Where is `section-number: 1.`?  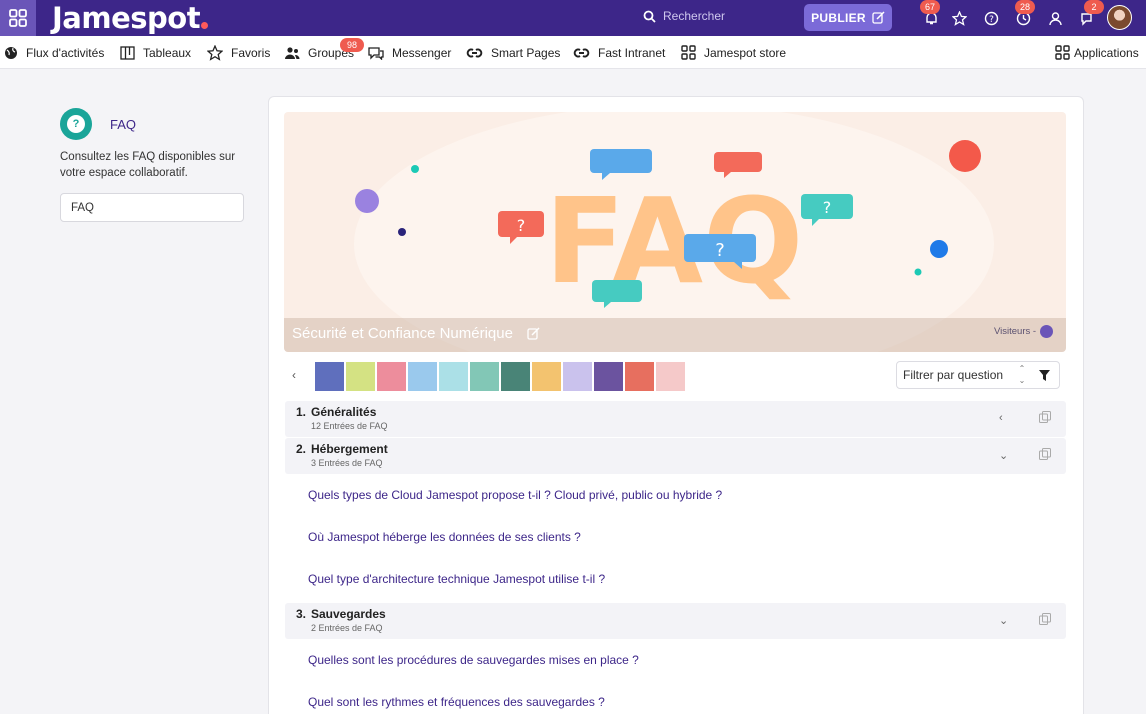
section-number: 1. is located at coordinates (301, 412).